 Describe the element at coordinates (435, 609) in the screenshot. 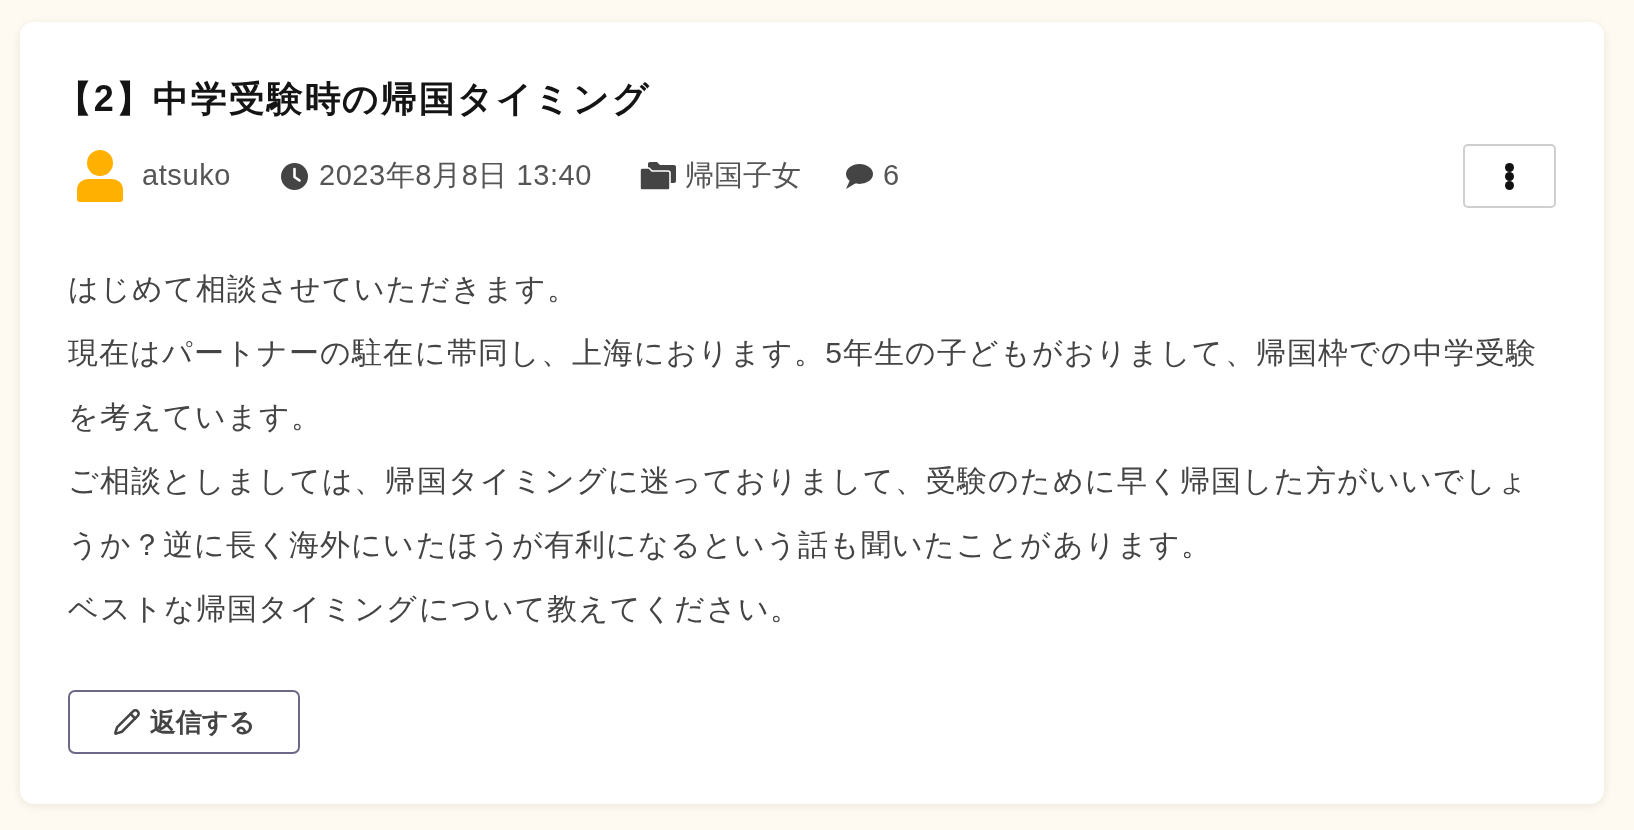

I see `body-paragraph: ベストな帰国タイミングについて教えてください。` at that location.